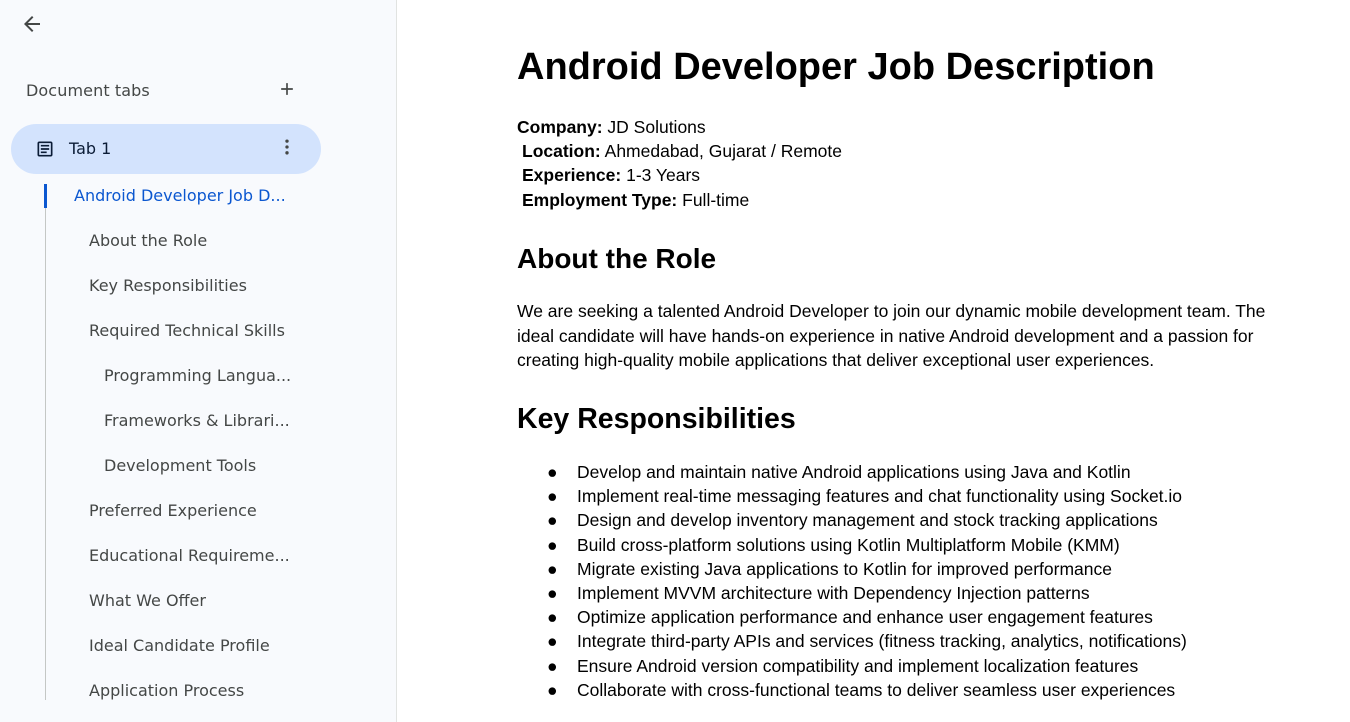 The image size is (1350, 722). What do you see at coordinates (180, 466) in the screenshot?
I see `outline-item-development-tools: Development Tools` at bounding box center [180, 466].